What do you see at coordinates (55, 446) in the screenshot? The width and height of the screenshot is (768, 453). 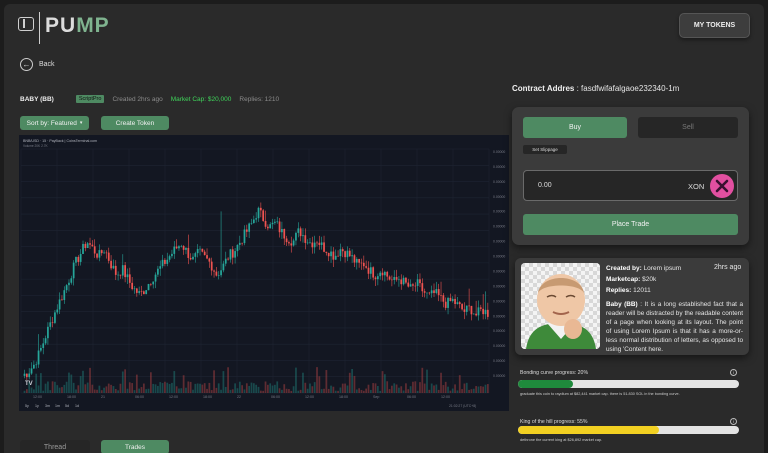 I see `tab-thread: Thread` at bounding box center [55, 446].